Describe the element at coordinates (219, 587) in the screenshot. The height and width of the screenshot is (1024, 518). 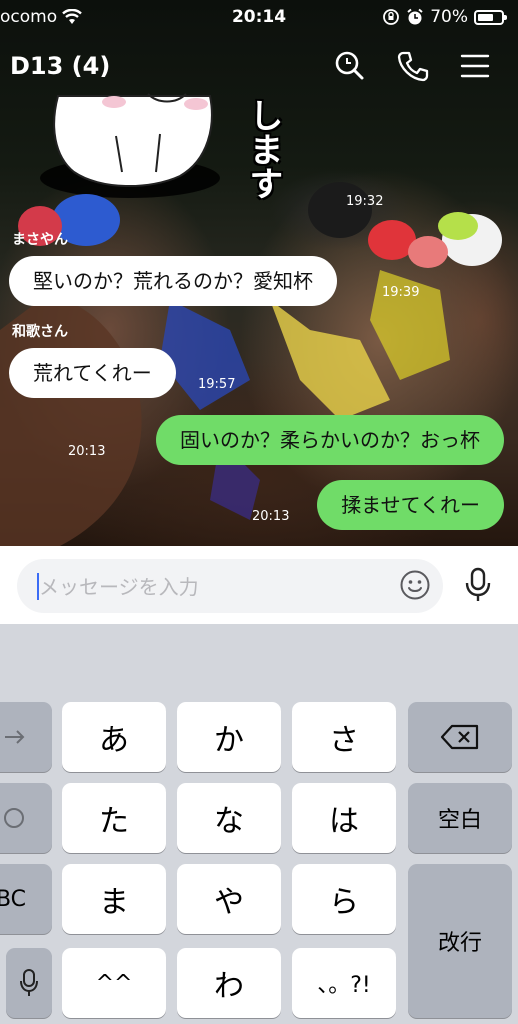
I see `message-input` at that location.